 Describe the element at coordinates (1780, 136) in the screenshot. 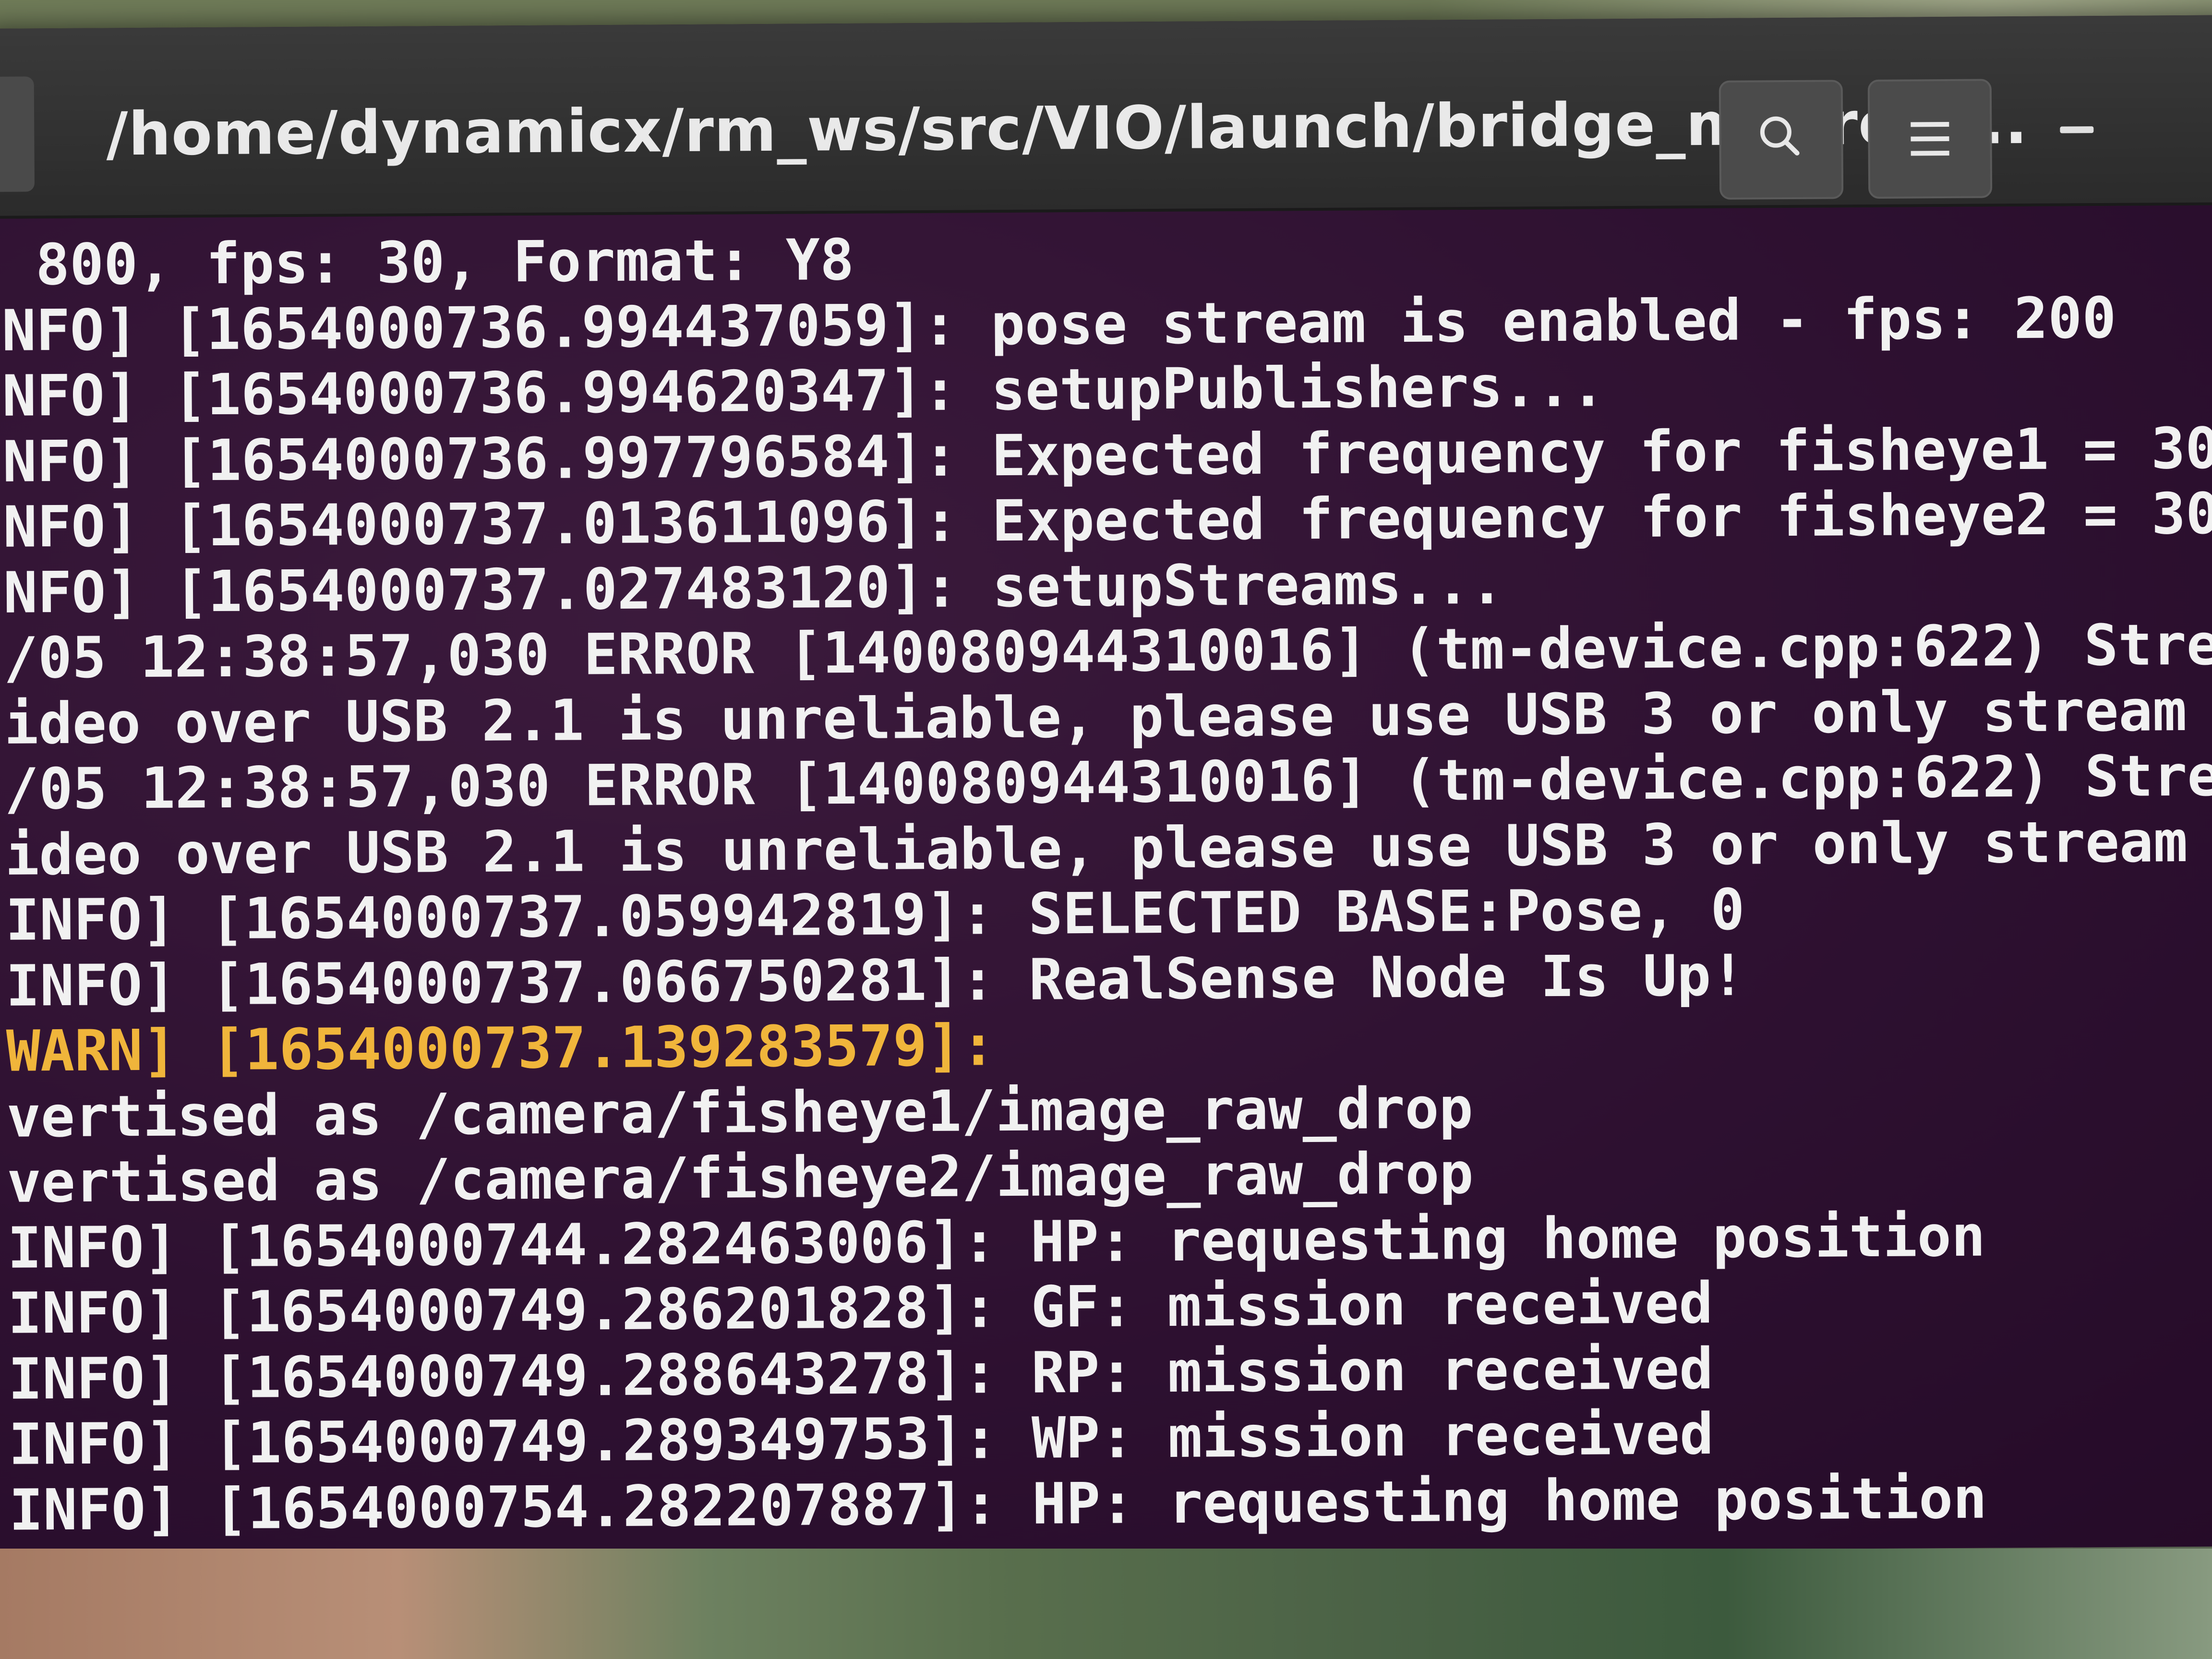

I see `search-icon` at that location.